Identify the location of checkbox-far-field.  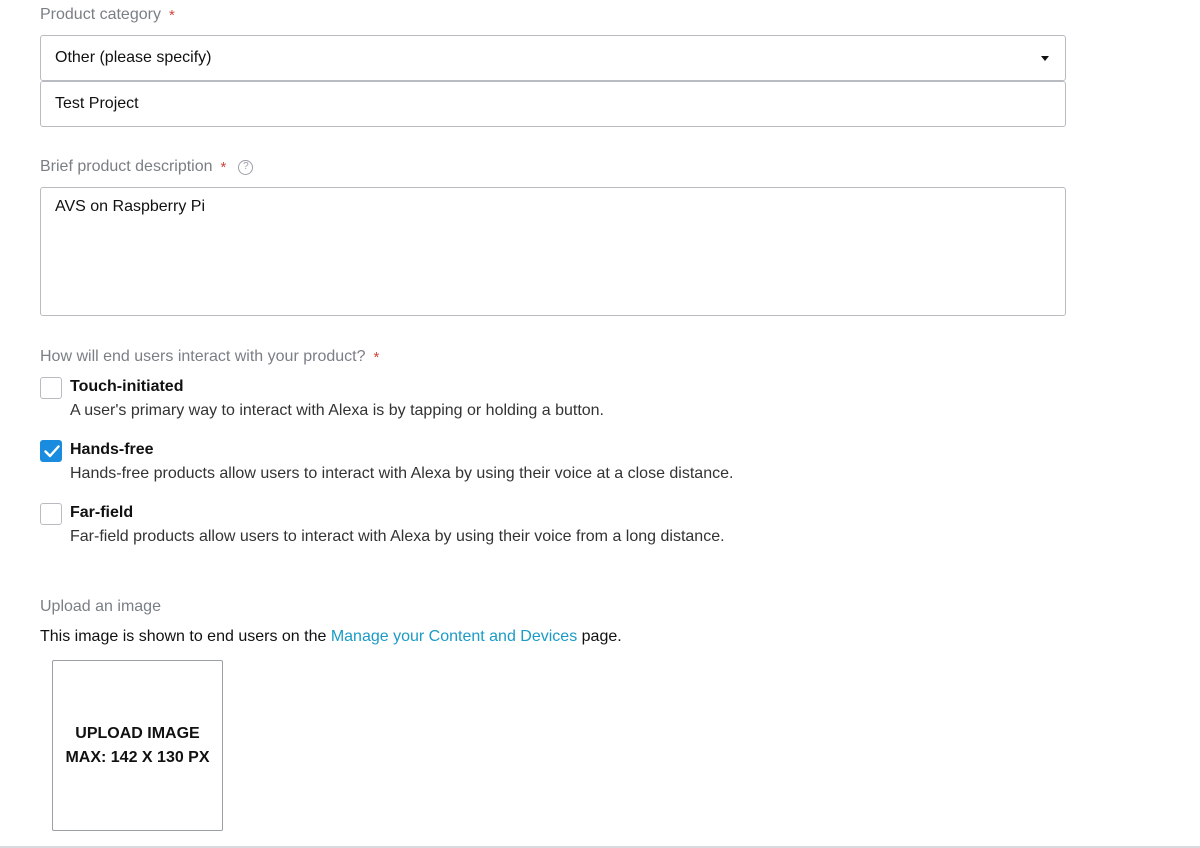
(51, 514).